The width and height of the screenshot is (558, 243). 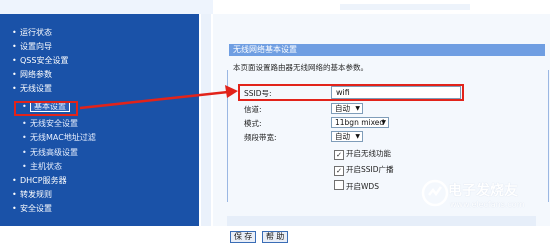 I want to click on save-button: 保 存, so click(x=243, y=237).